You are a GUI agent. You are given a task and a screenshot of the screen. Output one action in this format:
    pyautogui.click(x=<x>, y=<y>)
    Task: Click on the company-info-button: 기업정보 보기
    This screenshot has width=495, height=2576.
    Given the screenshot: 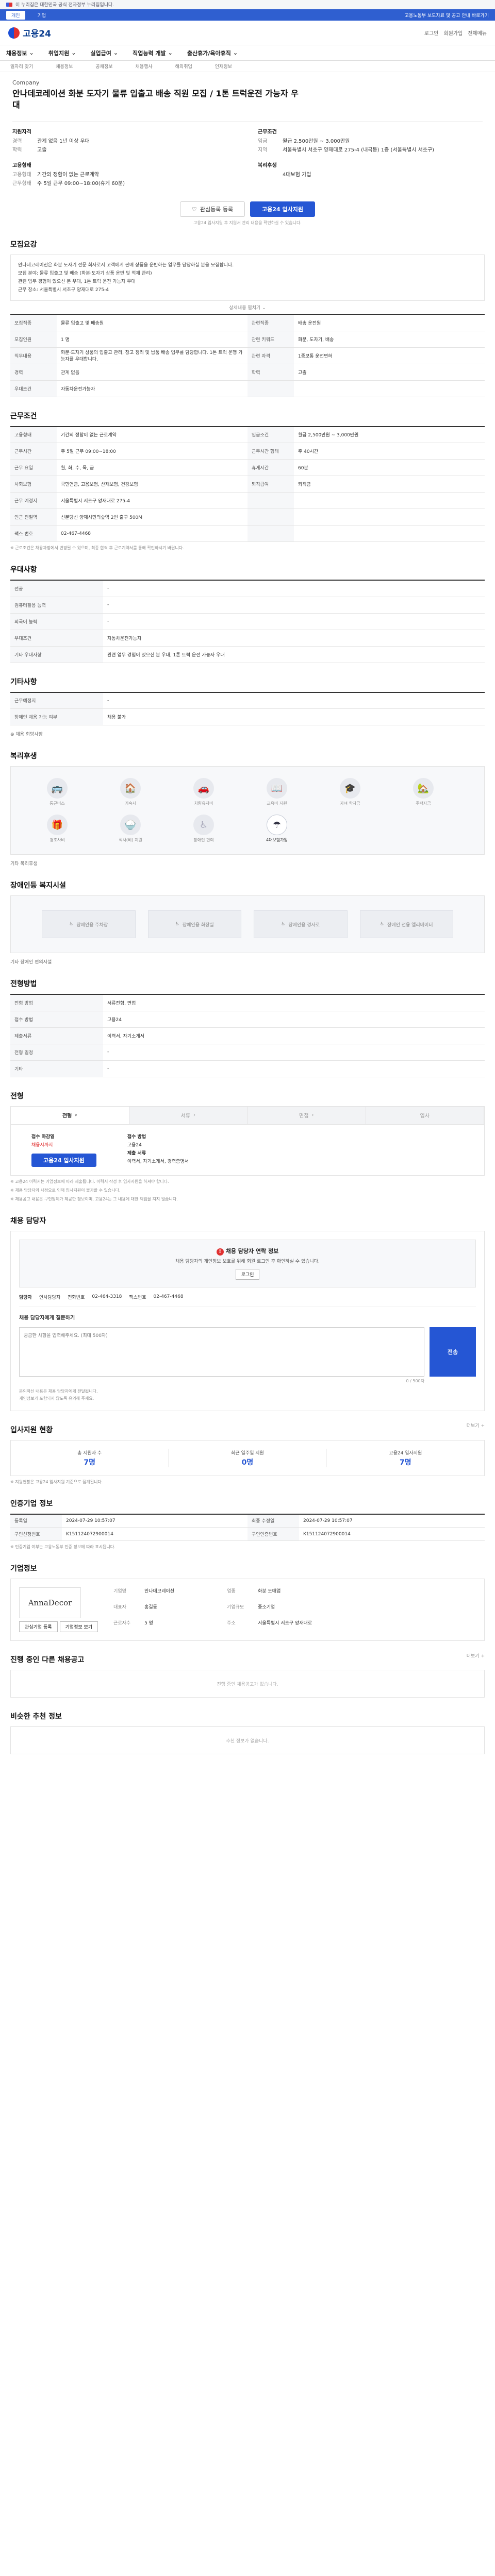 What is the action you would take?
    pyautogui.click(x=78, y=1627)
    